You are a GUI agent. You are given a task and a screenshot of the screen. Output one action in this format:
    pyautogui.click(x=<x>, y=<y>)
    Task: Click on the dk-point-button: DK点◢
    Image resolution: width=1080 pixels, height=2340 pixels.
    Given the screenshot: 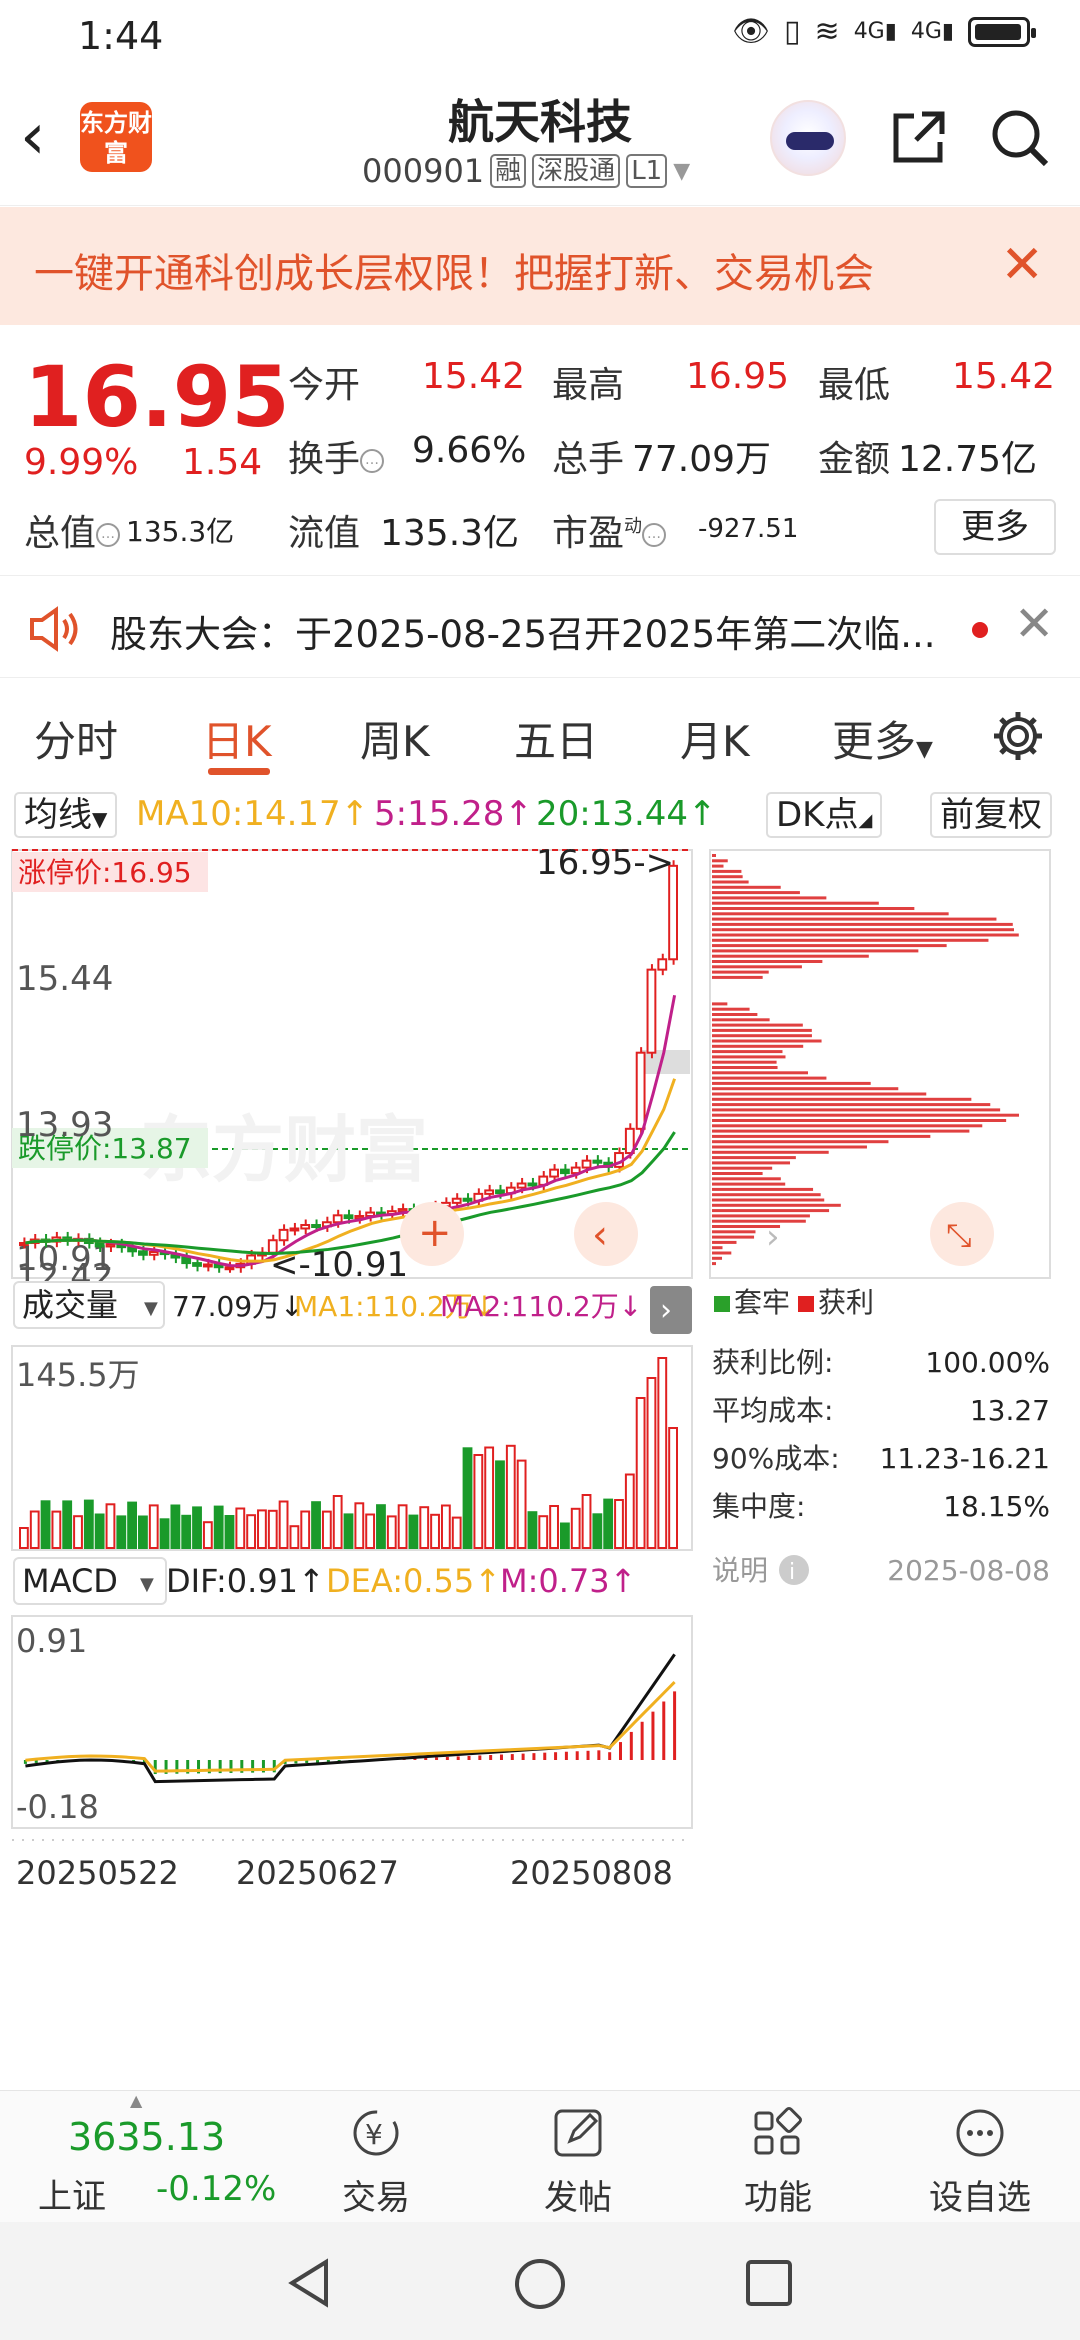 What is the action you would take?
    pyautogui.click(x=824, y=815)
    